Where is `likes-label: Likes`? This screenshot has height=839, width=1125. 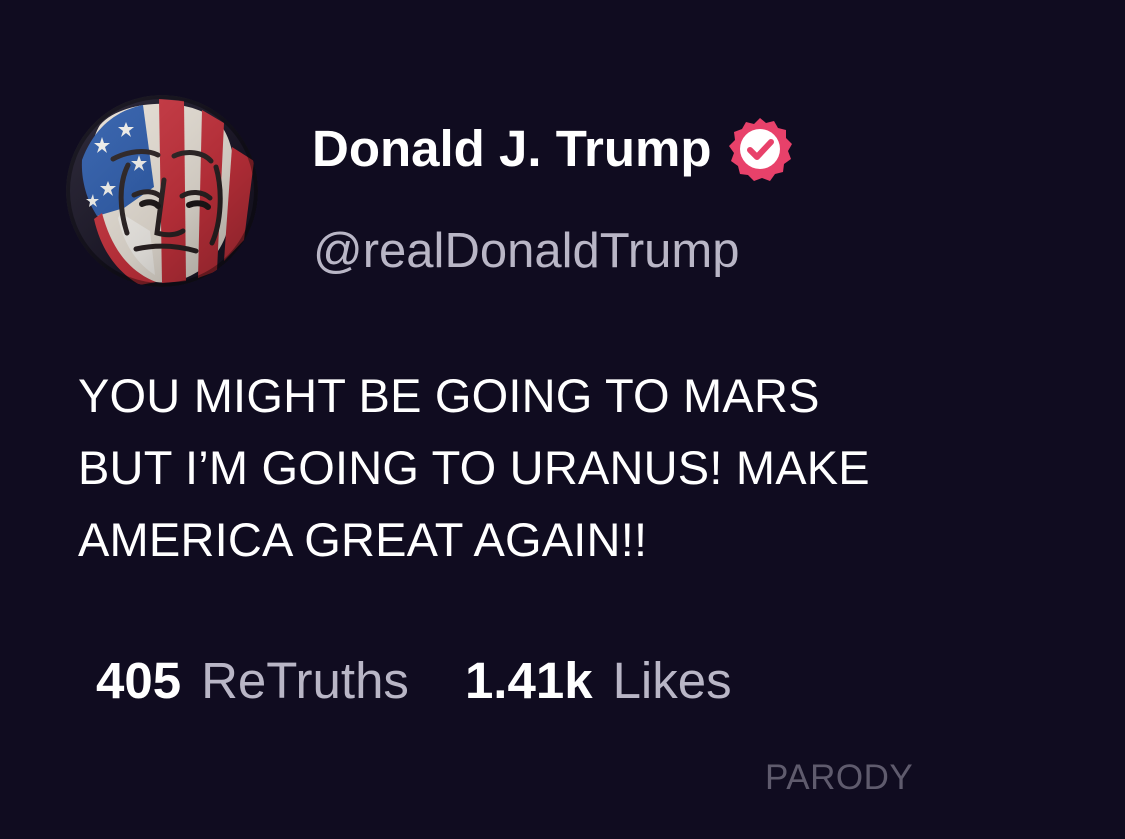
likes-label: Likes is located at coordinates (672, 680).